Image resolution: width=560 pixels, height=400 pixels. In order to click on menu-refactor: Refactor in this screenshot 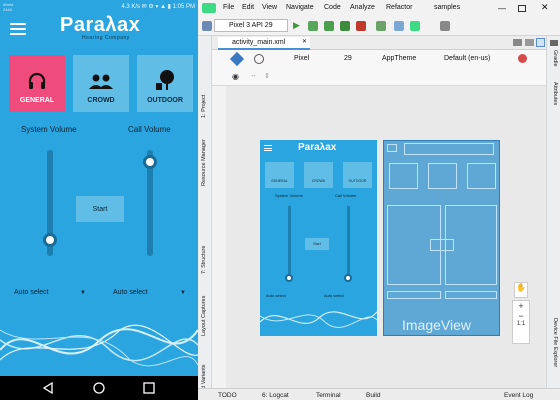, I will do `click(399, 7)`.